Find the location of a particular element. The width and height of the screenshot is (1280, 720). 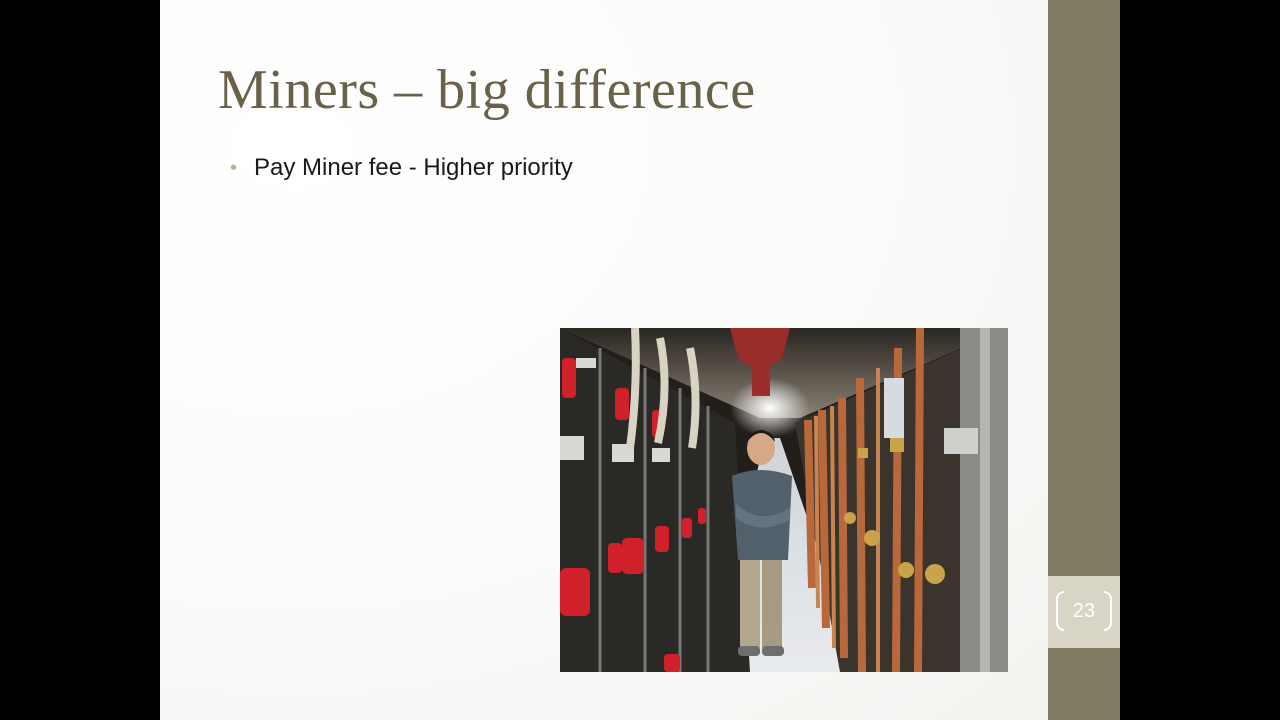

side-band: 23 is located at coordinates (1084, 360).